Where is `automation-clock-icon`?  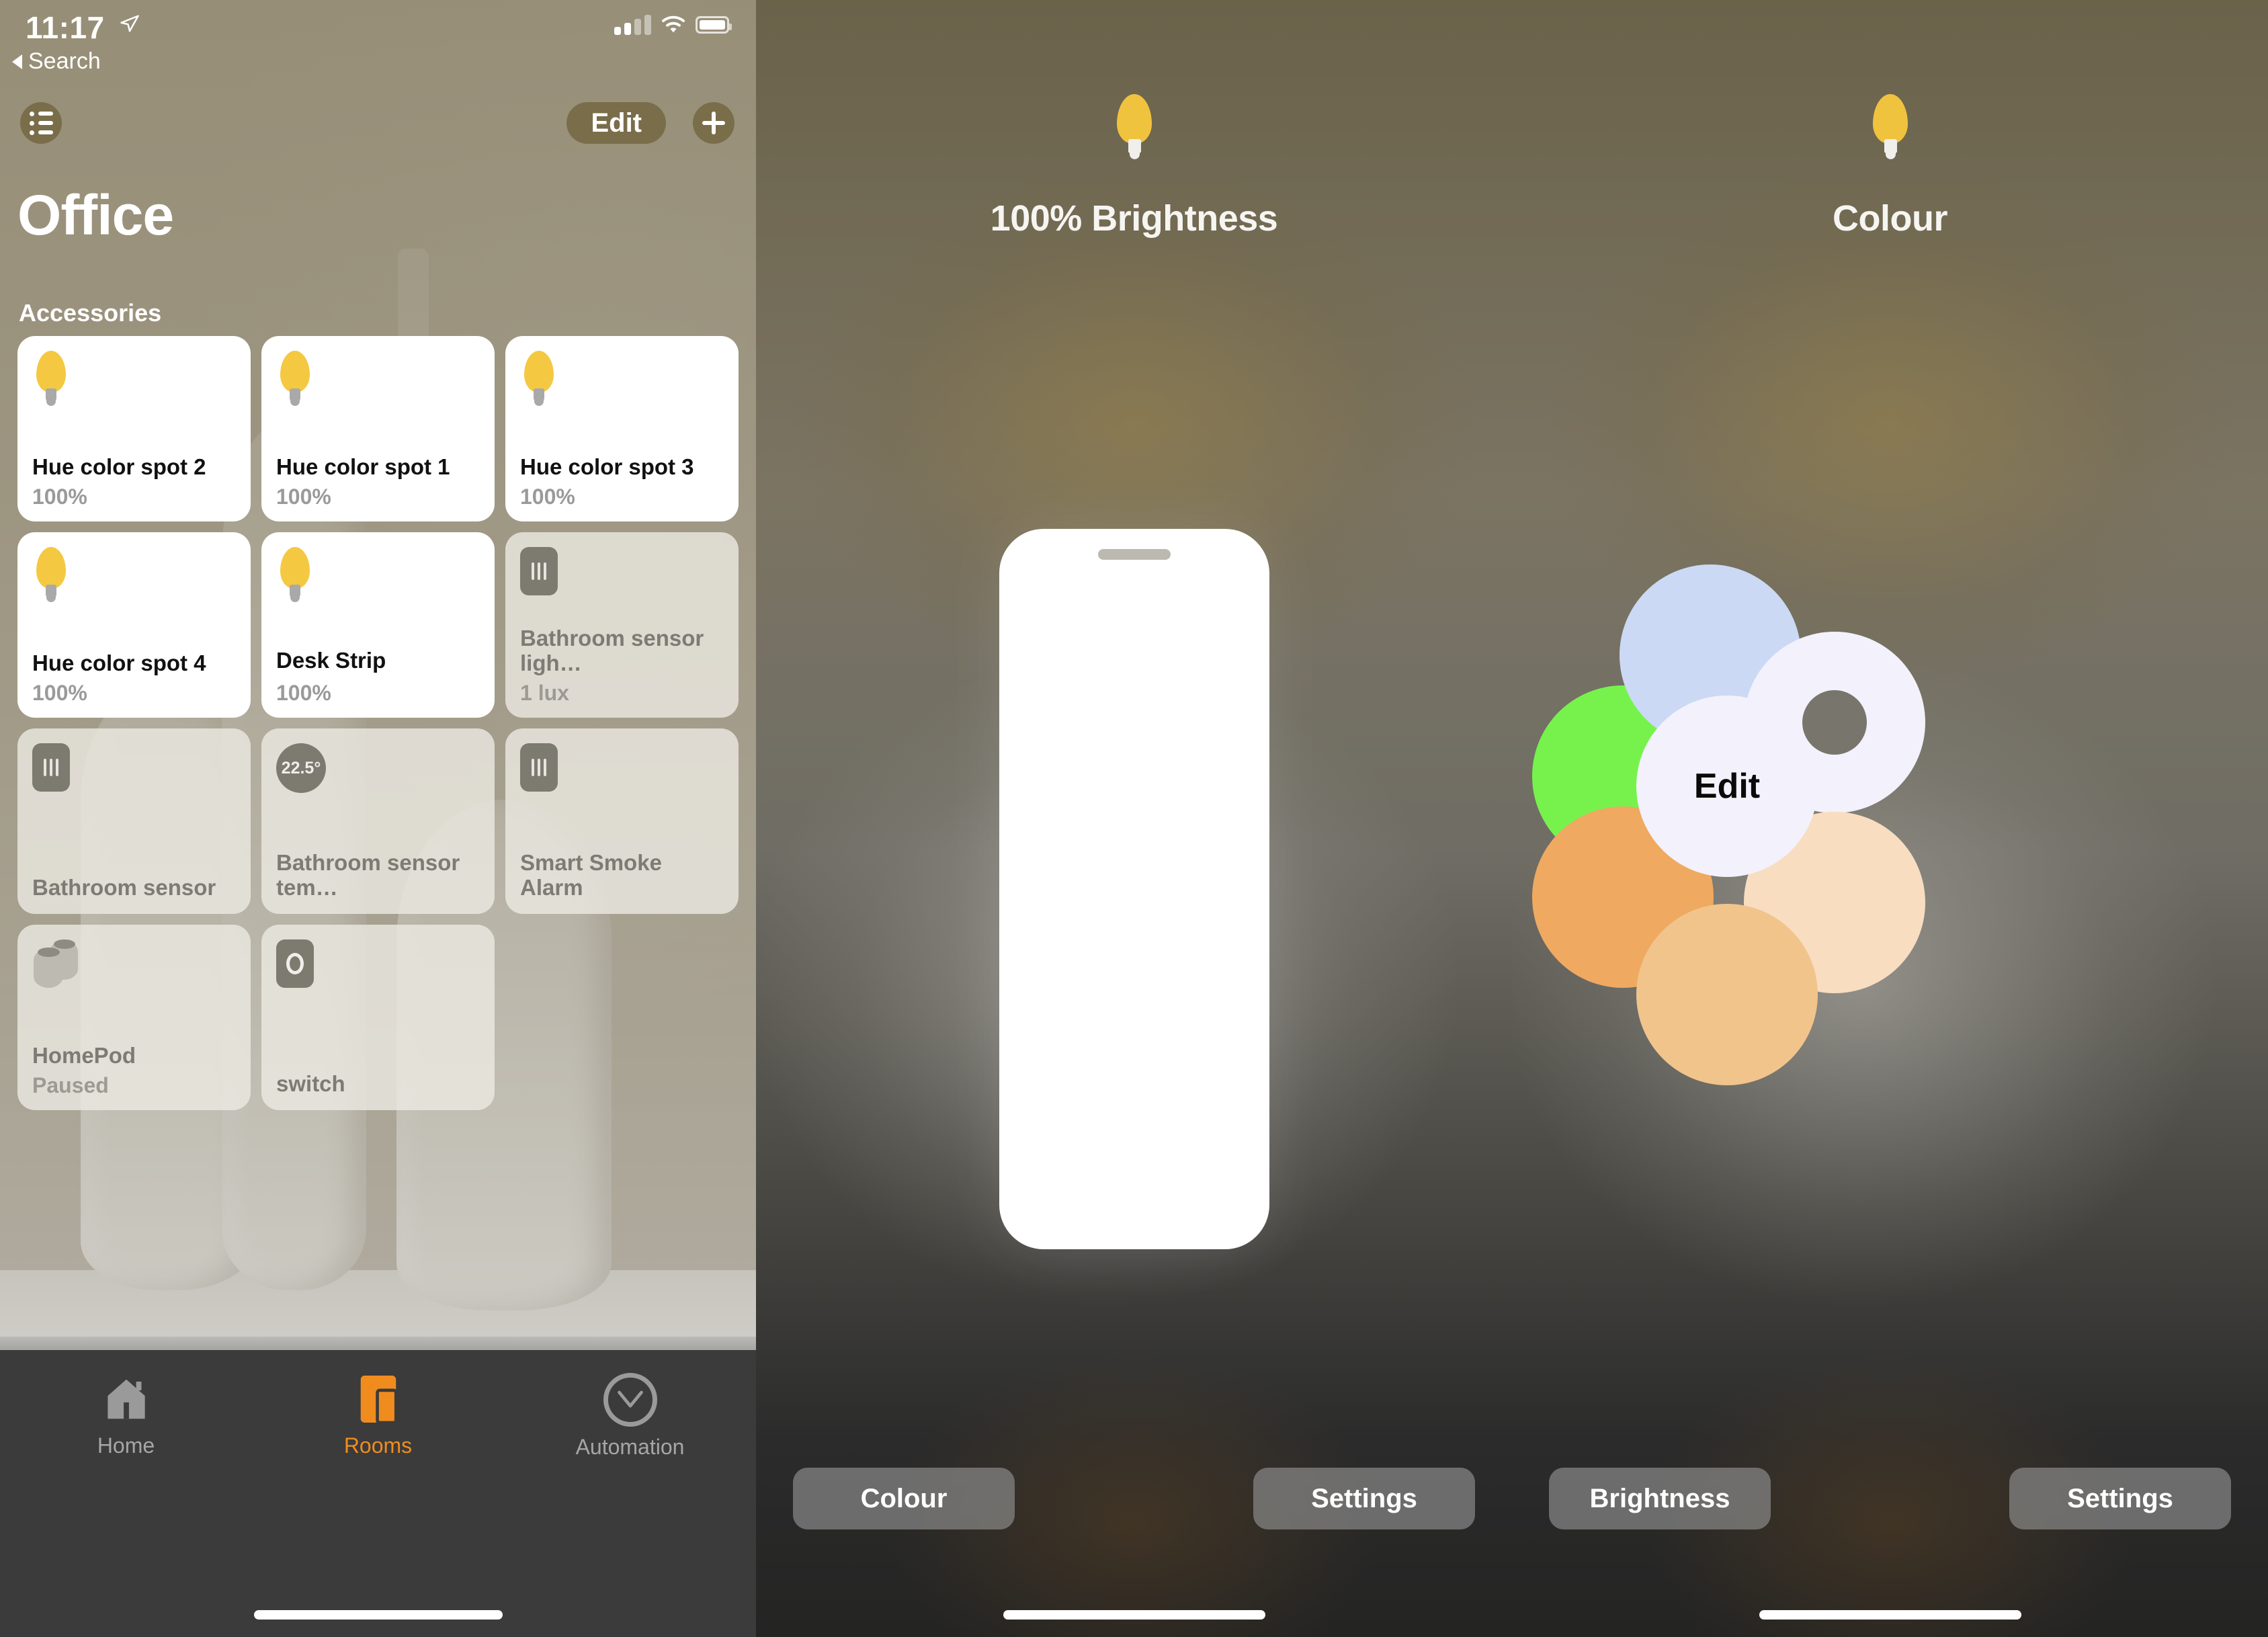 automation-clock-icon is located at coordinates (630, 1400).